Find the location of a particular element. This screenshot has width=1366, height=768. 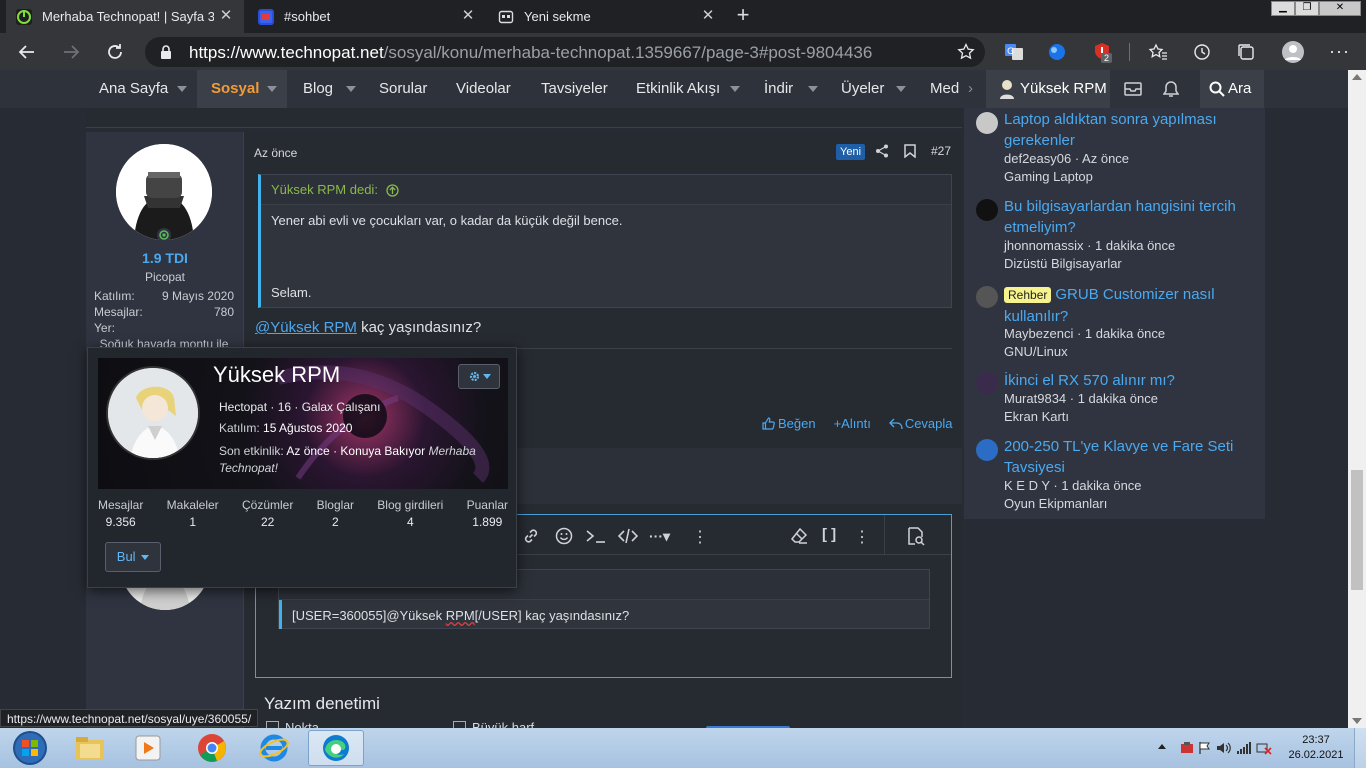

forward-button is located at coordinates (71, 52).